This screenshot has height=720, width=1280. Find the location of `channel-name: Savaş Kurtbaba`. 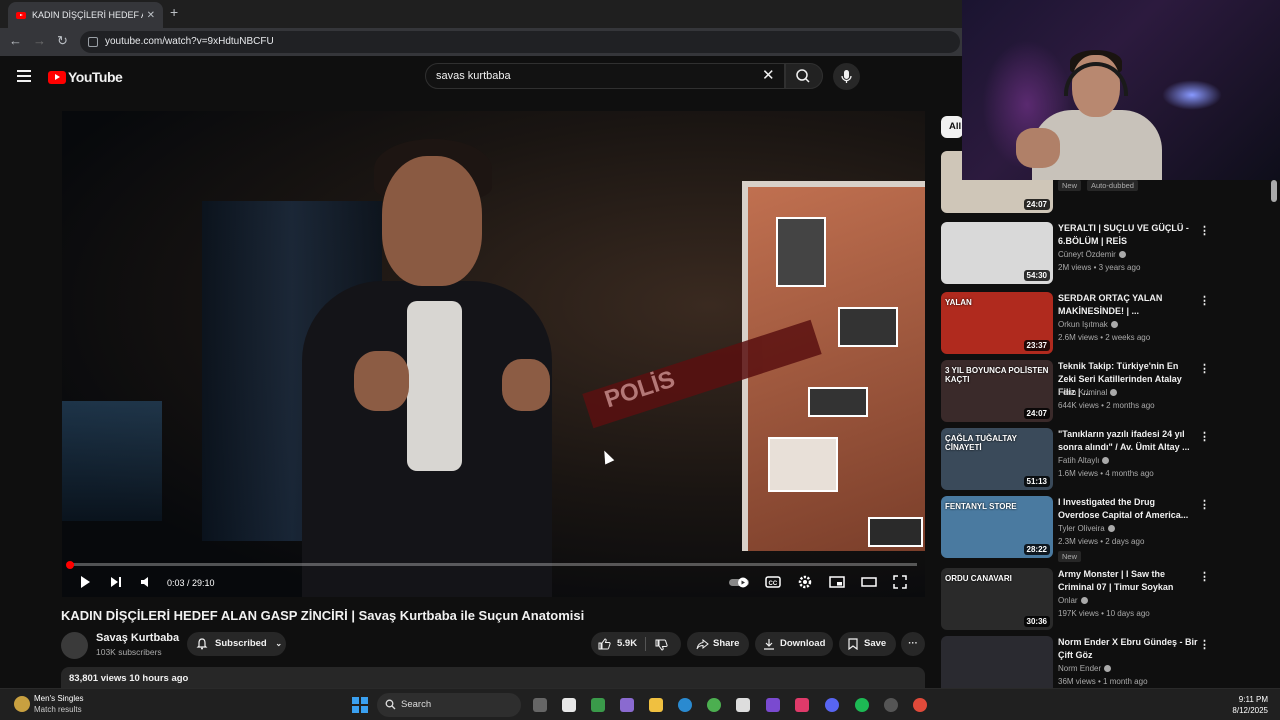

channel-name: Savaş Kurtbaba is located at coordinates (137, 638).